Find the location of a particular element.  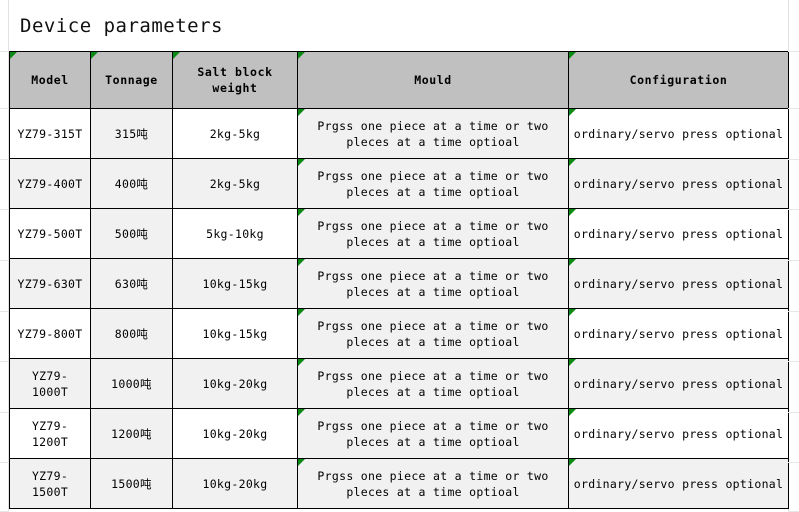

cell-text: 500吨 is located at coordinates (131, 233).